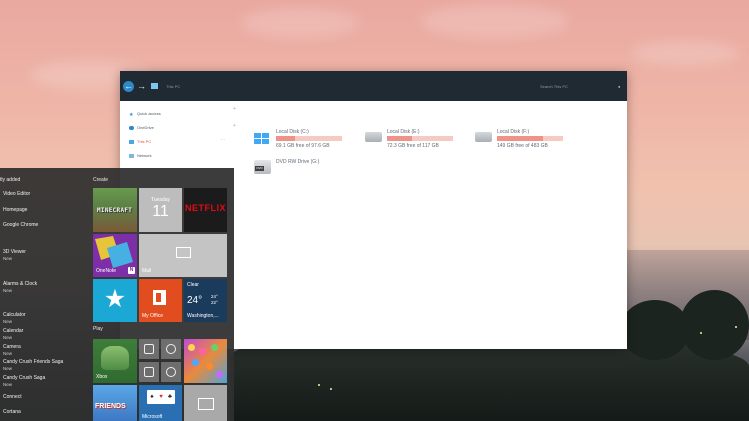  I want to click on minecraft-logo: MINECRAFT, so click(115, 210).